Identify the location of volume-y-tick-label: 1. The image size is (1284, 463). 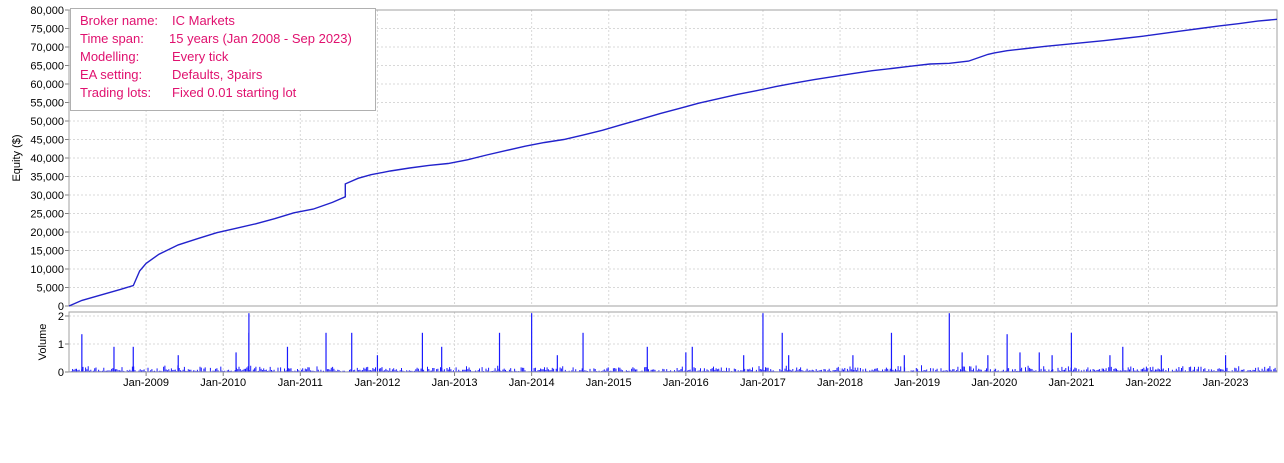
(61, 345).